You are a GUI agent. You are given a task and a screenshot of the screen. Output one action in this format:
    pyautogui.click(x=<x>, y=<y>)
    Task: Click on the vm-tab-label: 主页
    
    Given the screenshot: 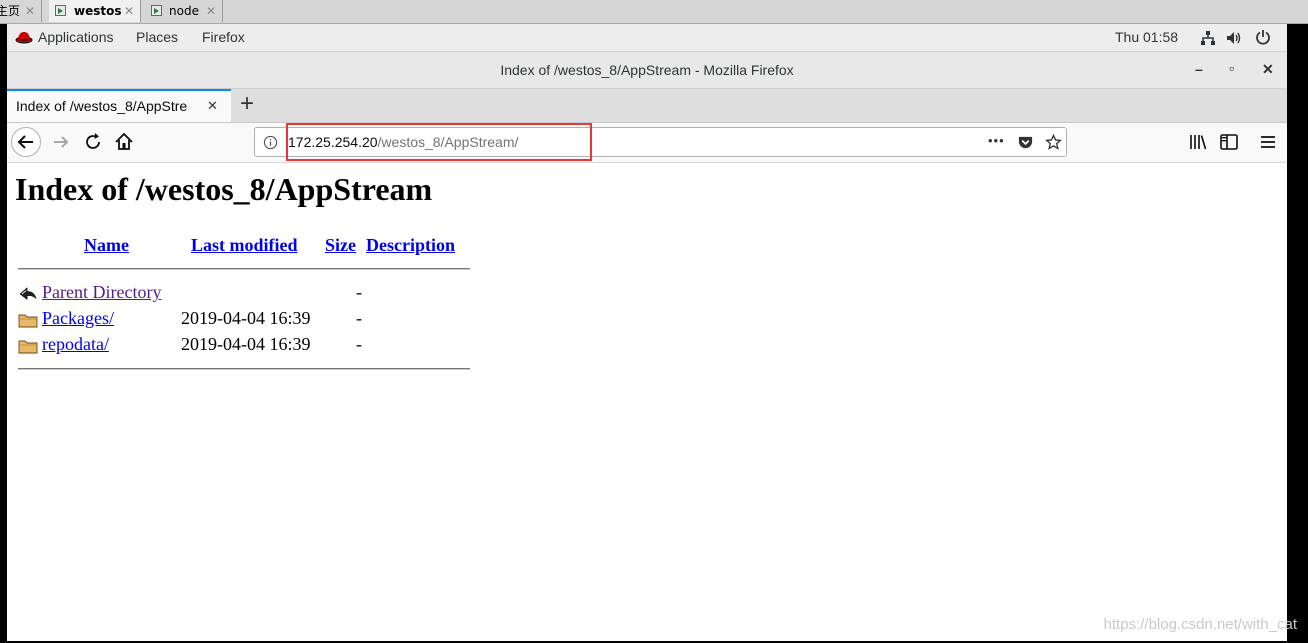 What is the action you would take?
    pyautogui.click(x=10, y=11)
    